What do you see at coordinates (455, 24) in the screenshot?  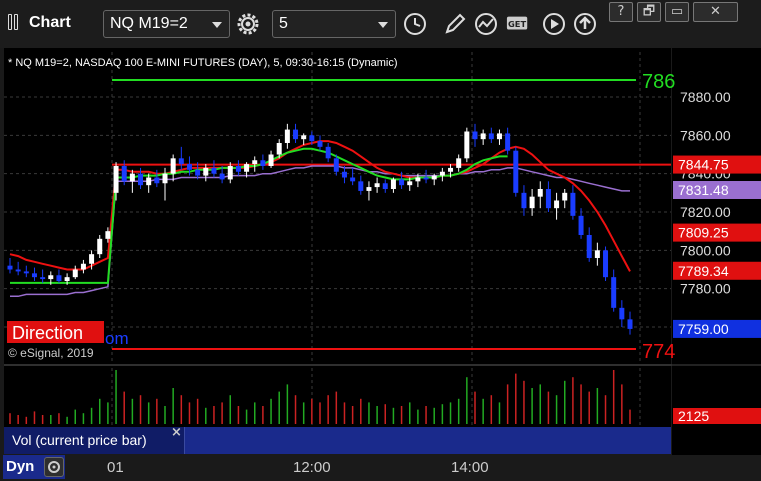 I see `pencil-icon` at bounding box center [455, 24].